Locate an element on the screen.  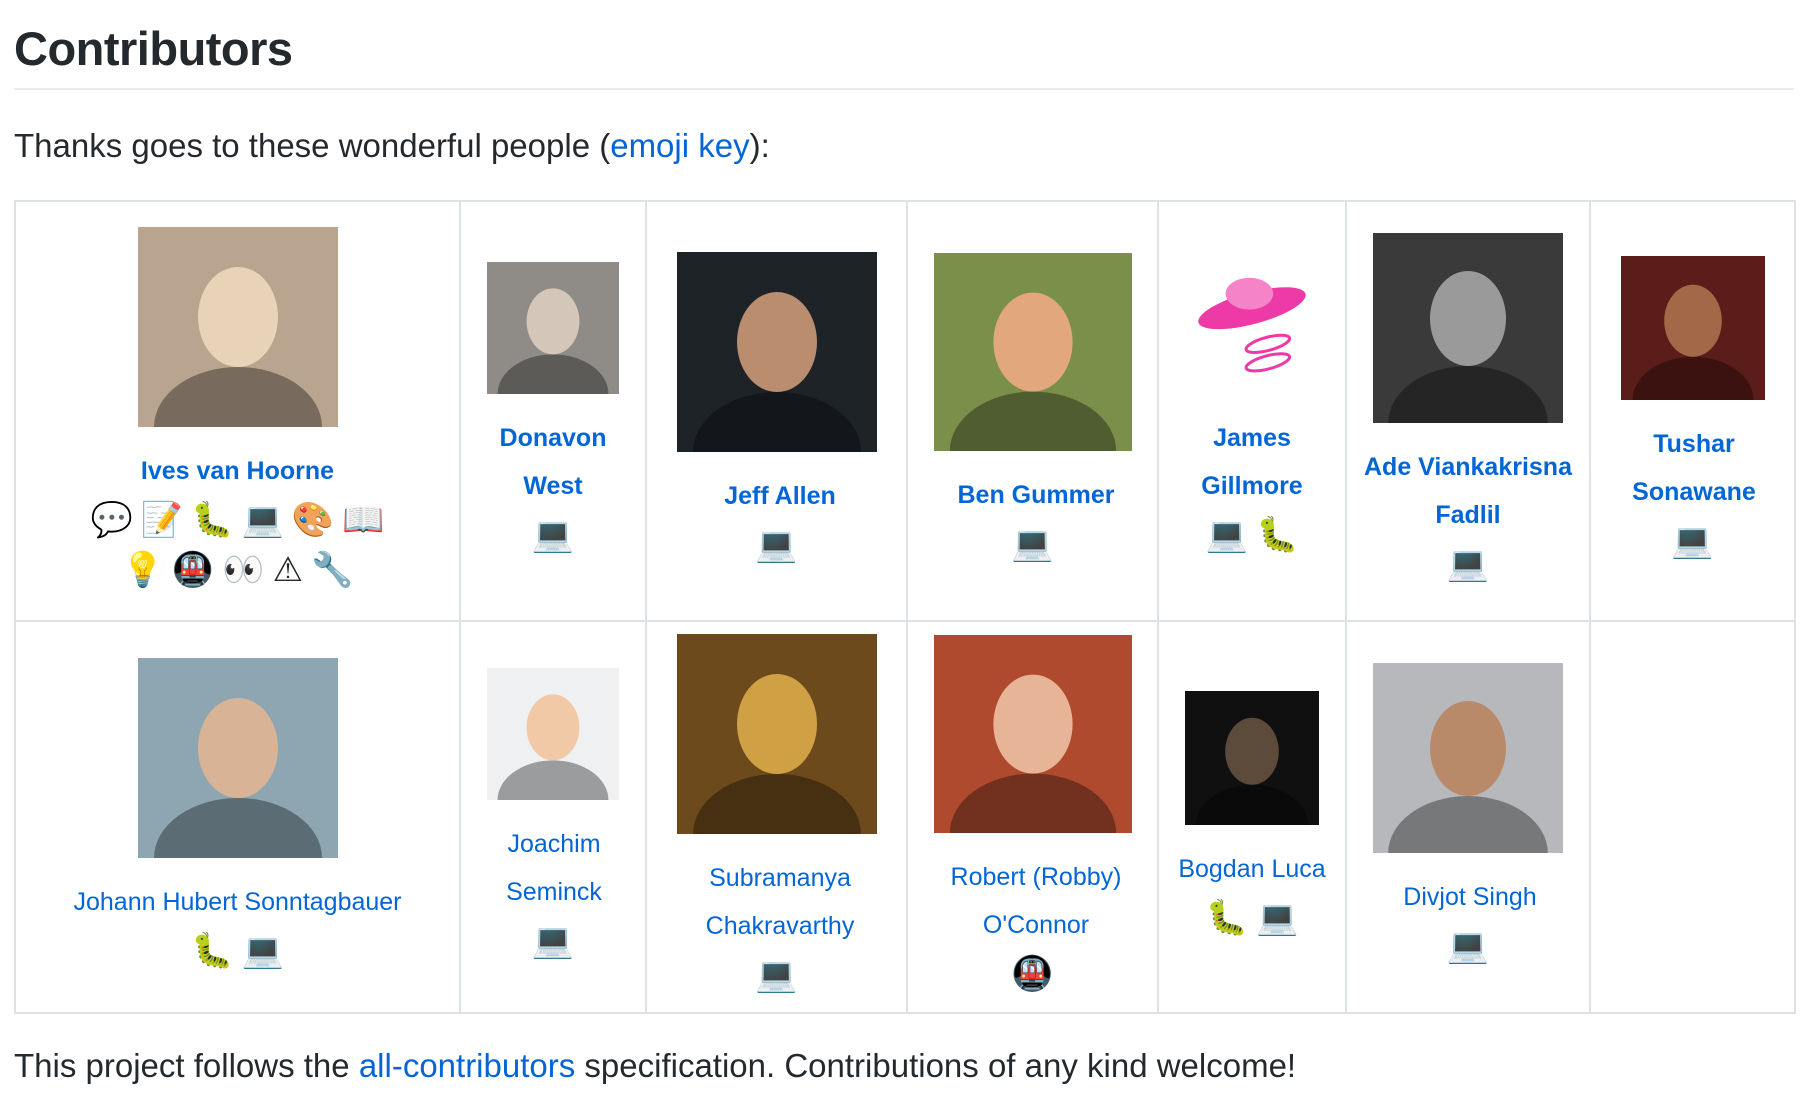
question-icon: 💬 is located at coordinates (111, 520).